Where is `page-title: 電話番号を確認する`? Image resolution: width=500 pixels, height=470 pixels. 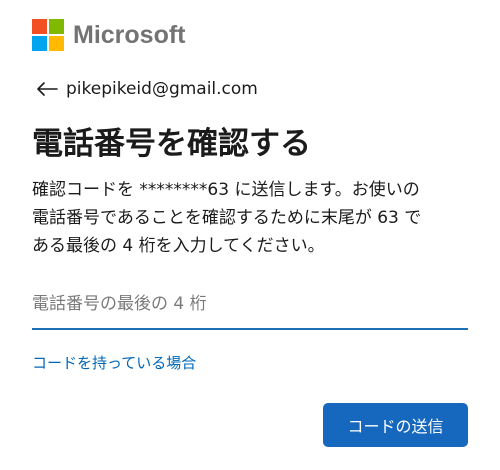
page-title: 電話番号を確認する is located at coordinates (171, 144).